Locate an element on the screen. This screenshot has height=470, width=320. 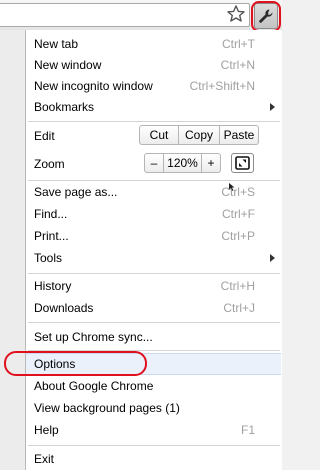
zoom-control-group: – 120% + is located at coordinates (182, 163).